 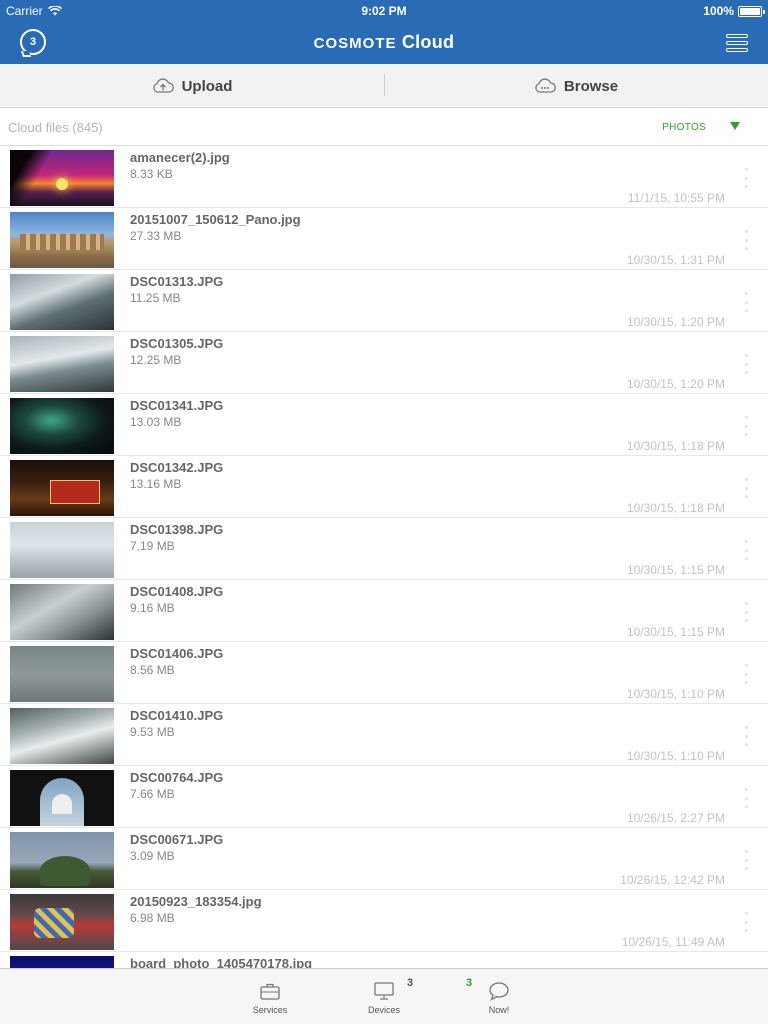 I want to click on status-bar: Carrier 9:02 PM 100%, so click(x=384, y=10).